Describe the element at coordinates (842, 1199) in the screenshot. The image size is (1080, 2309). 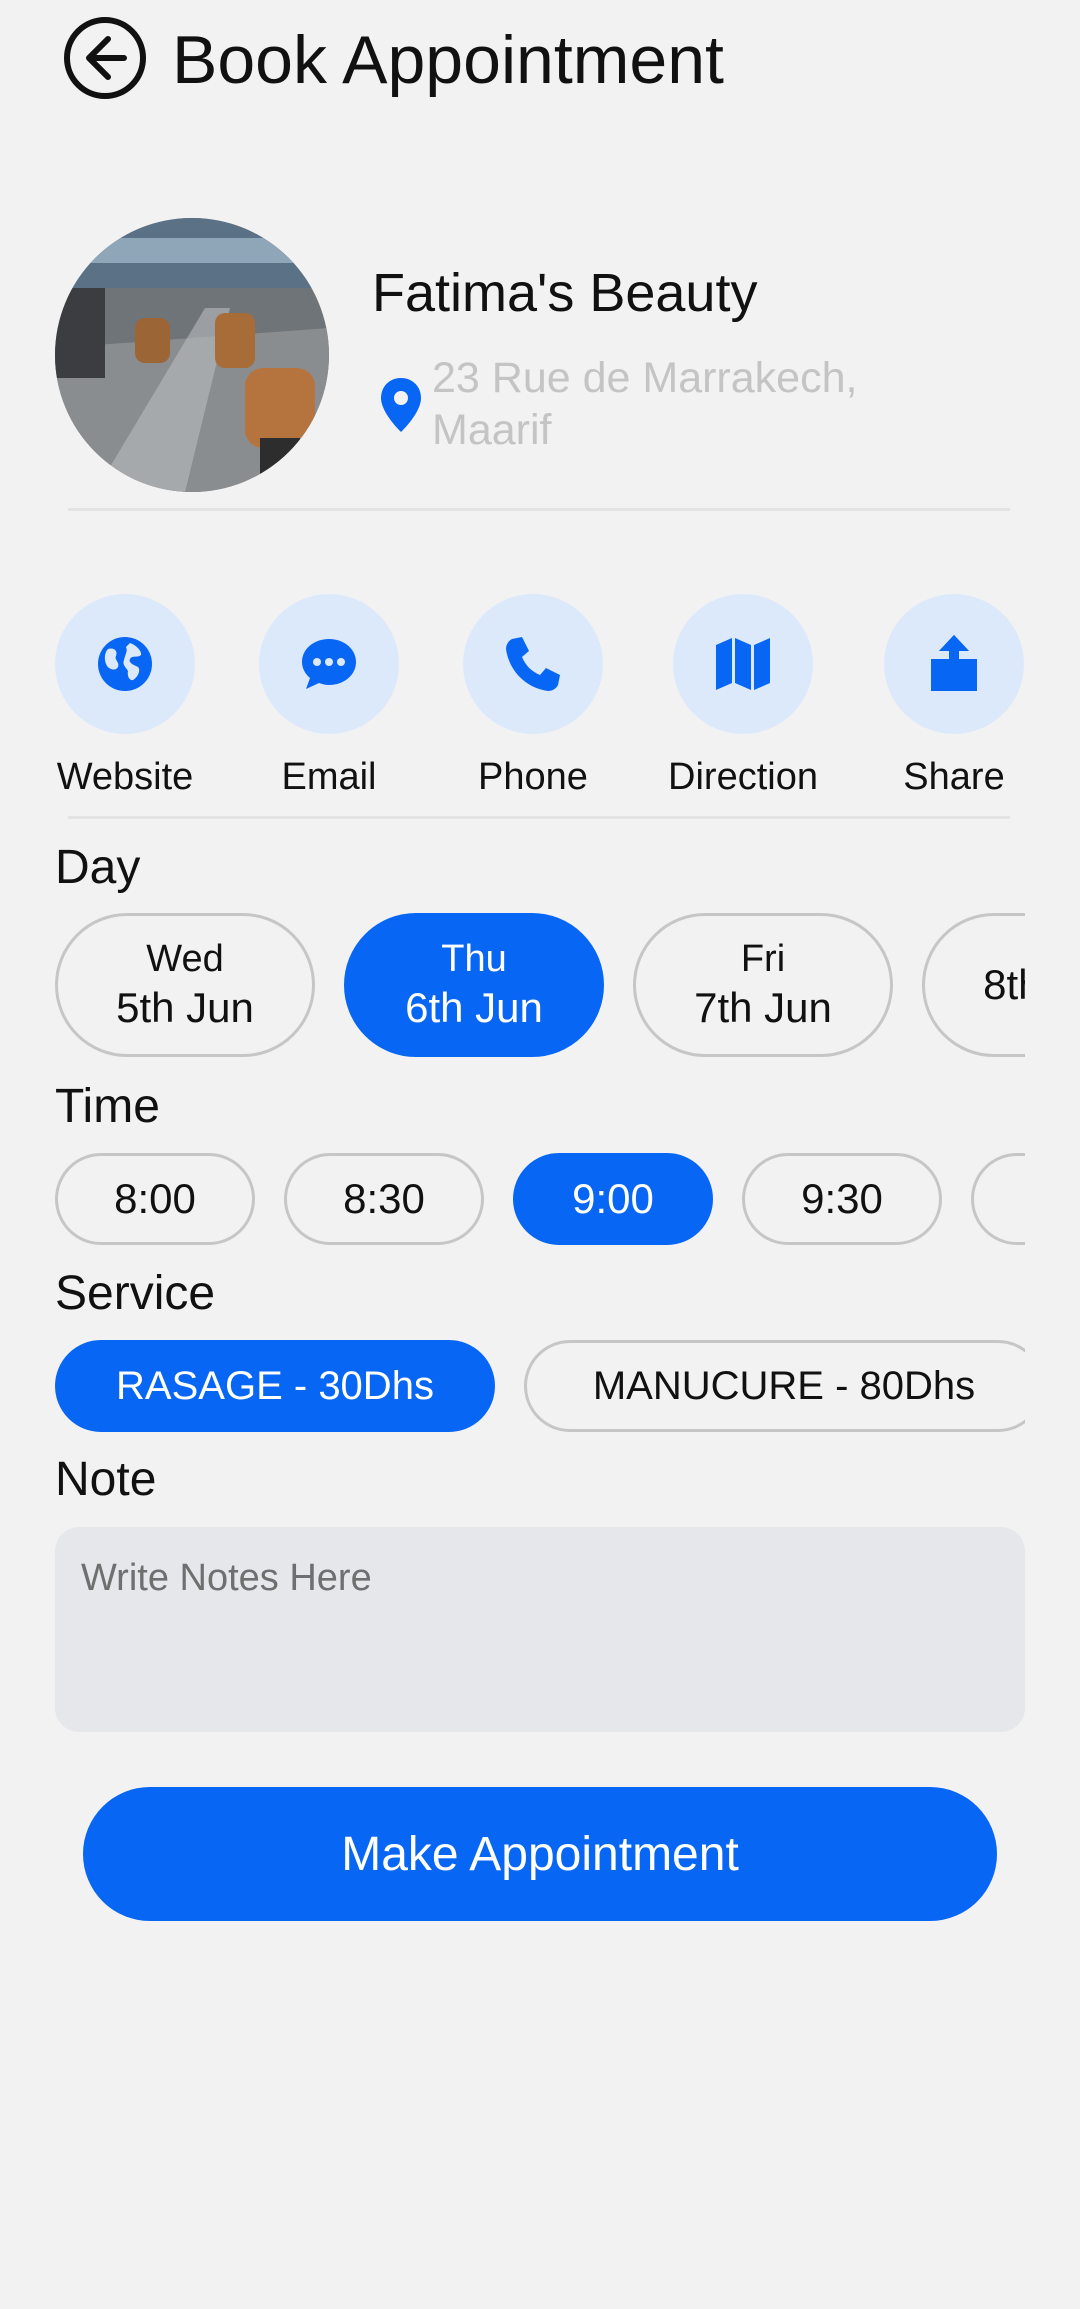
I see `time-option: 9:30` at that location.